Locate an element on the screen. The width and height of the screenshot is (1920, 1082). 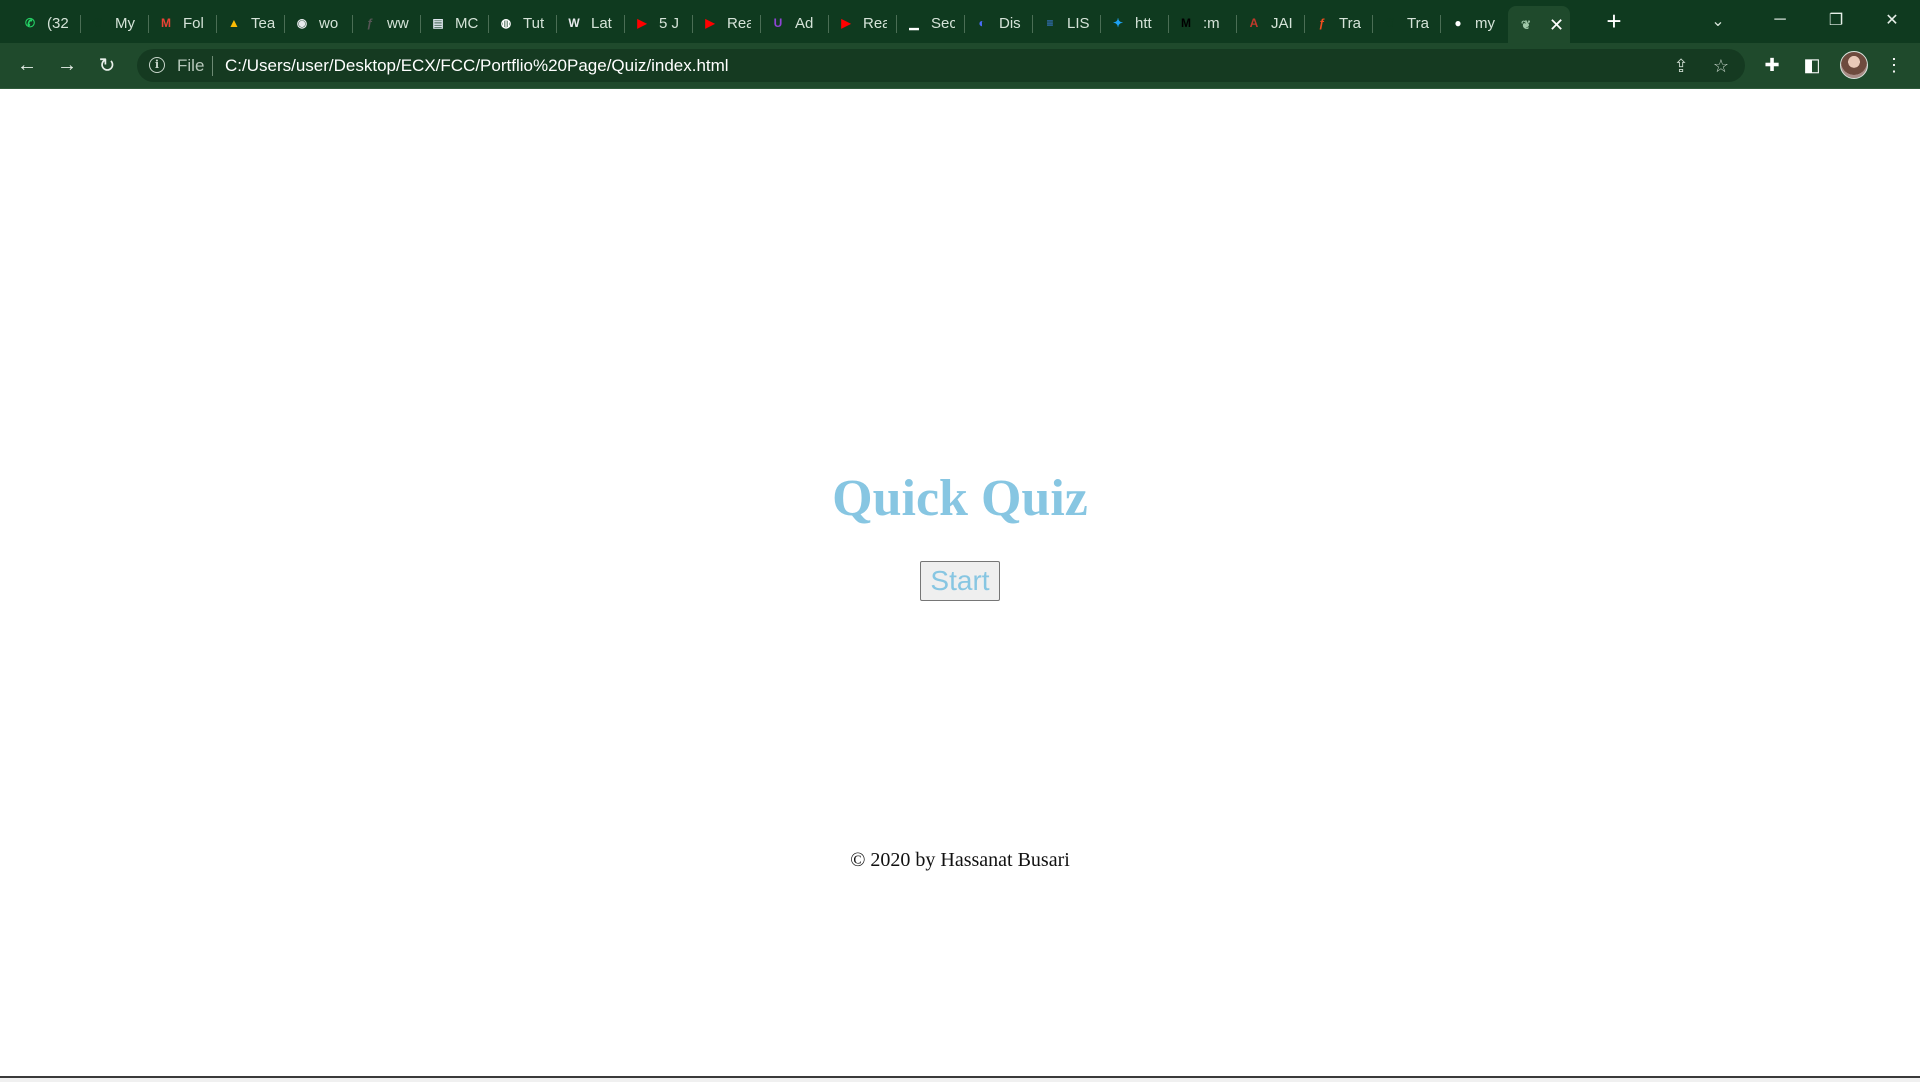
profile-avatar is located at coordinates (1854, 65).